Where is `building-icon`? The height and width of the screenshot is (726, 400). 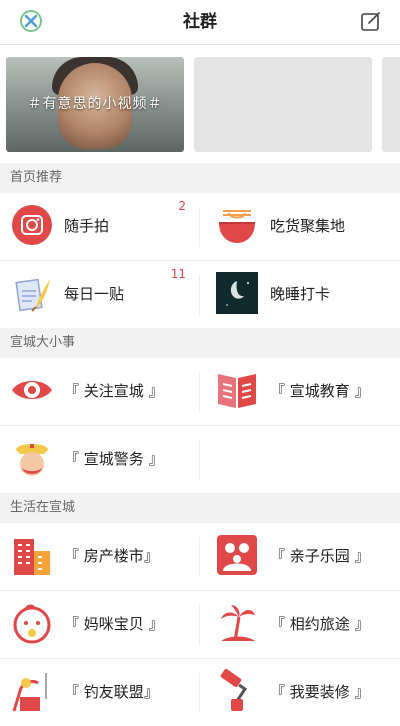
building-icon is located at coordinates (32, 557).